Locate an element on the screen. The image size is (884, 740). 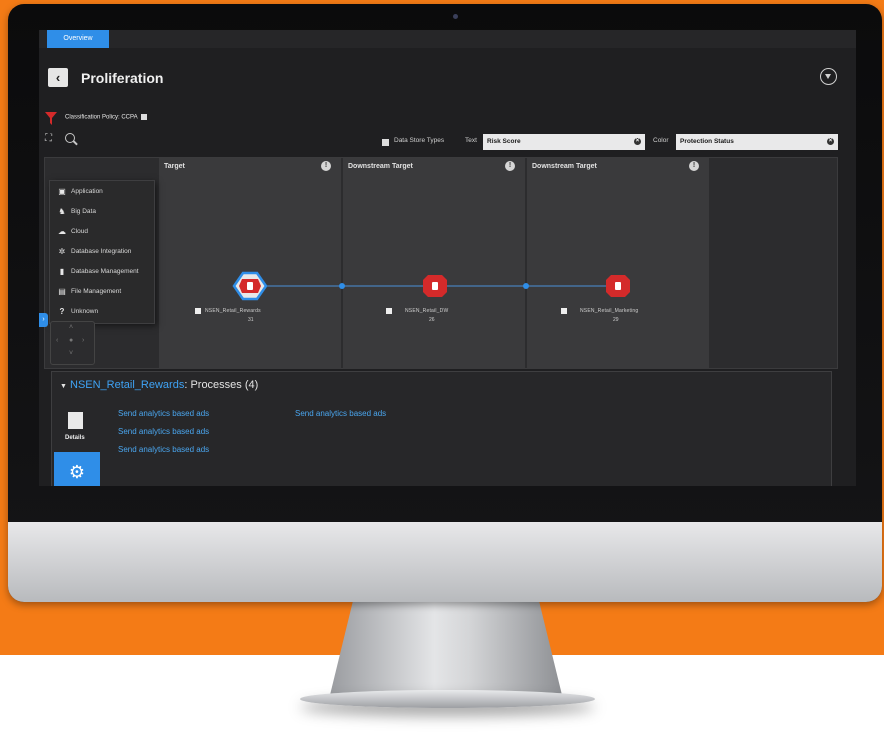
menu-item-label: Application is located at coordinates (87, 191).